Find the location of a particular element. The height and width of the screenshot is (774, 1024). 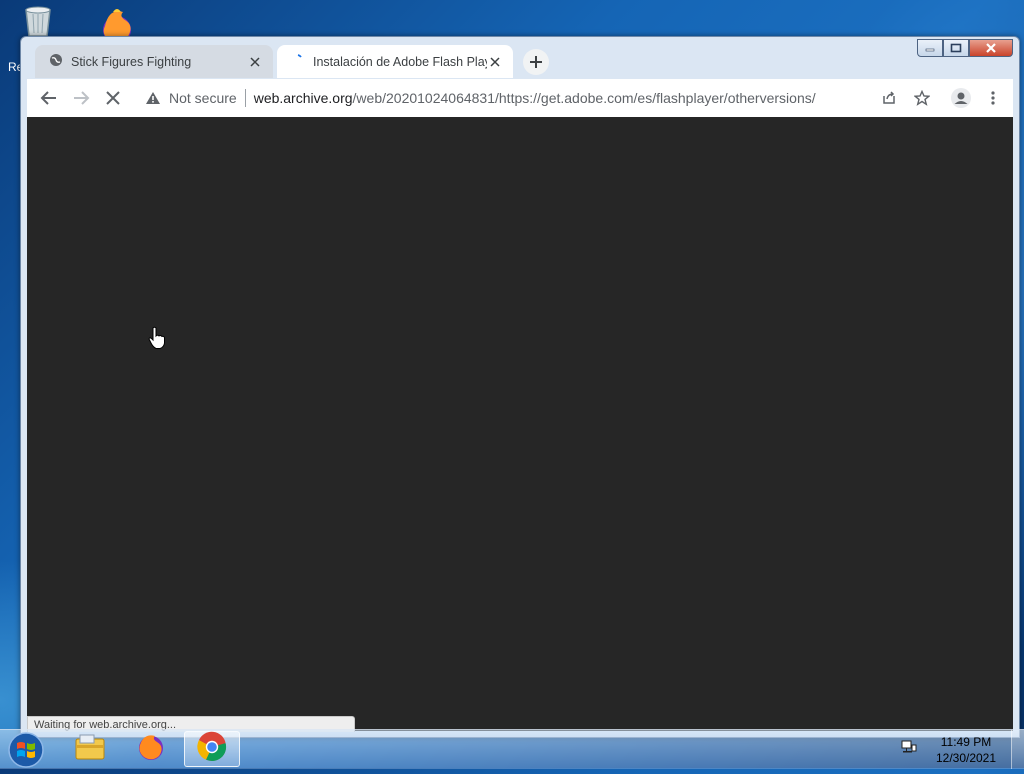

security-label: Not secure is located at coordinates (203, 98).